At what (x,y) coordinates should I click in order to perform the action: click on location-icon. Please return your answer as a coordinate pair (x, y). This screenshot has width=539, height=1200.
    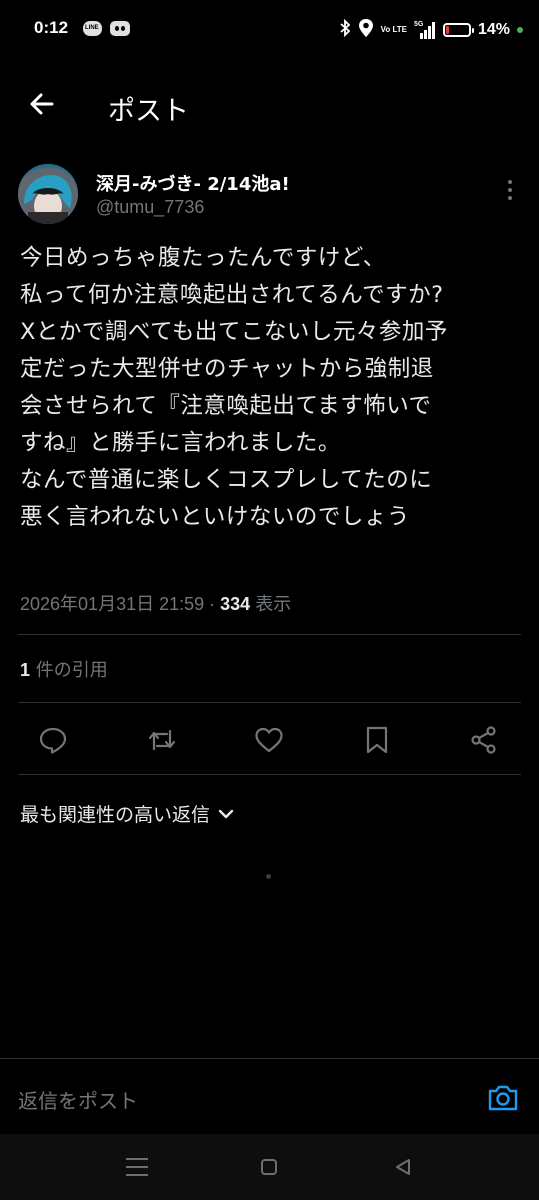
    Looking at the image, I should click on (366, 30).